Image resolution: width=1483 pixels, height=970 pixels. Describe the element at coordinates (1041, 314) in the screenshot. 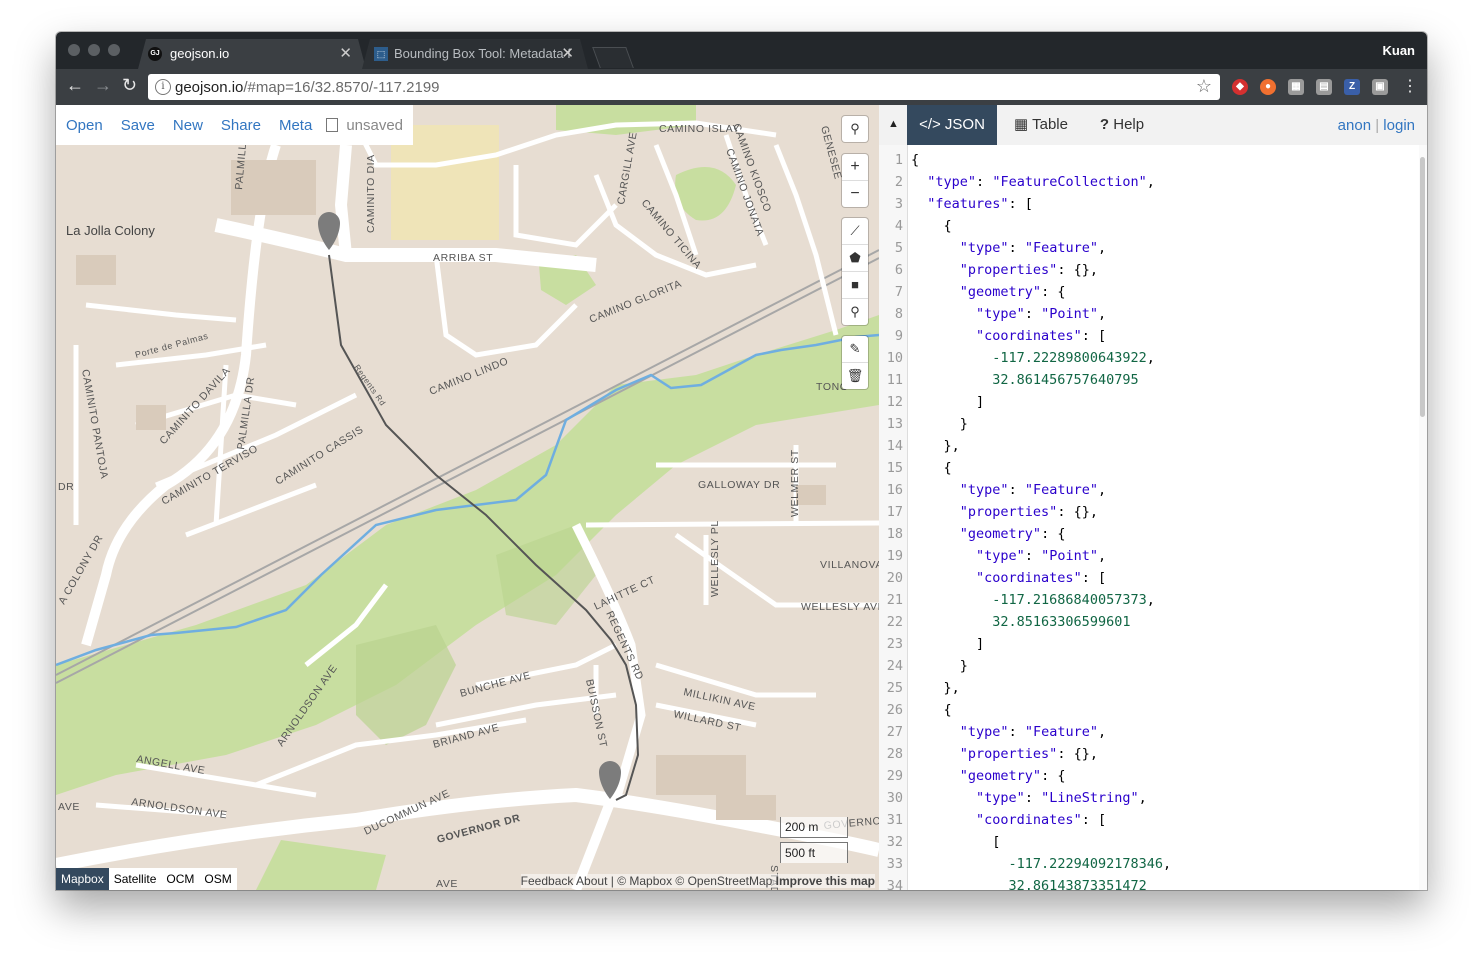

I see `code-text: "type": "Point",` at that location.